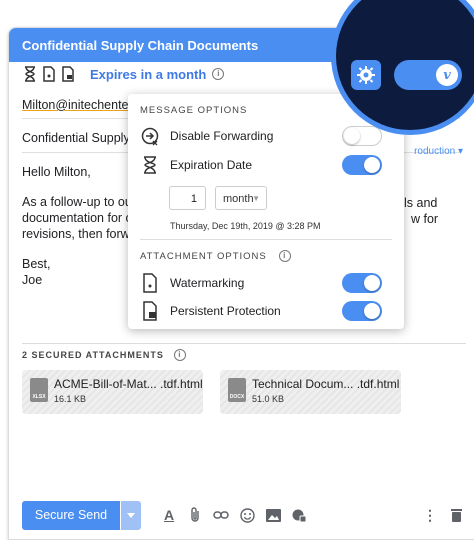  What do you see at coordinates (244, 343) in the screenshot?
I see `attachments-divider` at bounding box center [244, 343].